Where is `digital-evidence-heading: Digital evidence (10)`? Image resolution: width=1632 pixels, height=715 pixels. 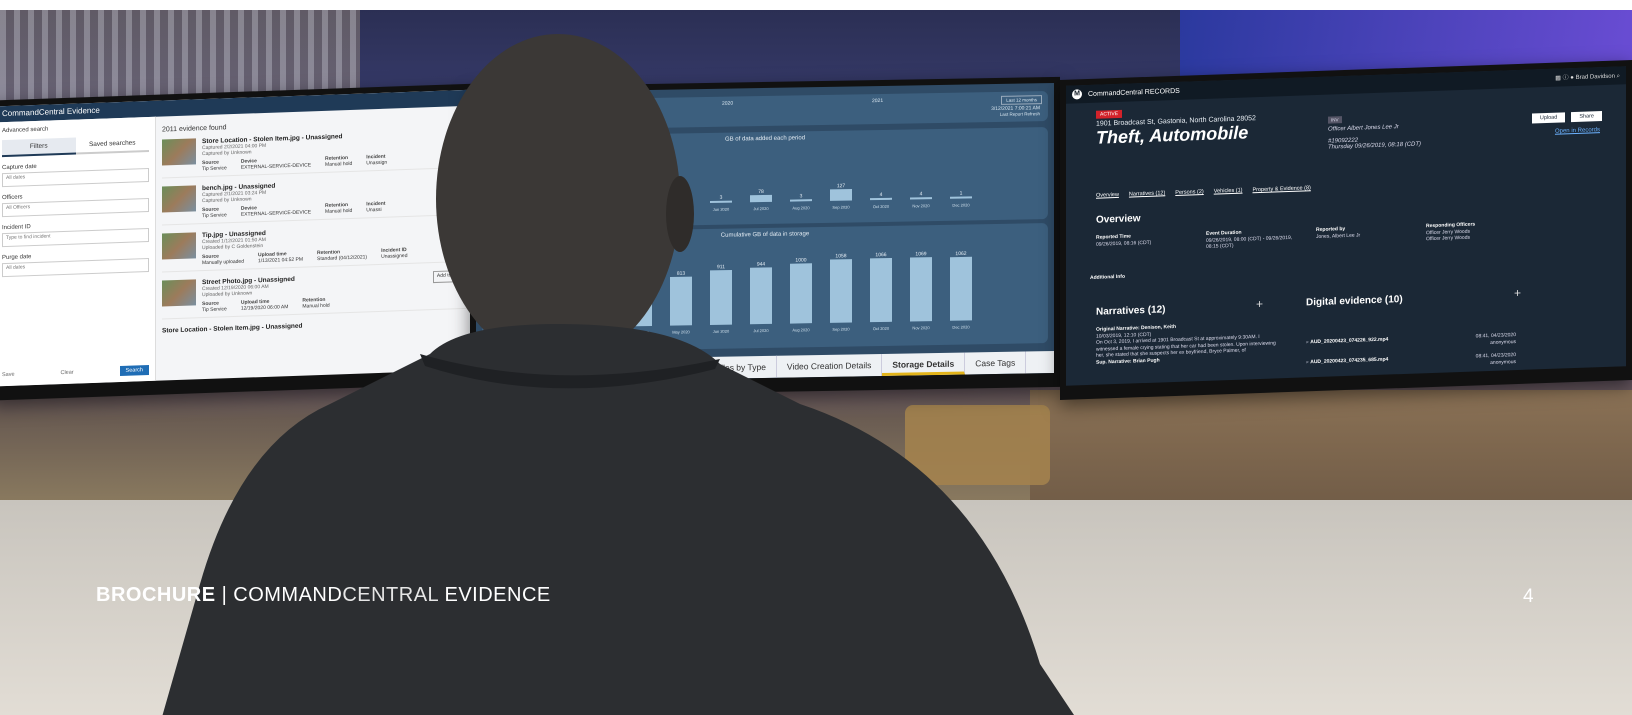
digital-evidence-heading: Digital evidence (10) is located at coordinates (1354, 301).